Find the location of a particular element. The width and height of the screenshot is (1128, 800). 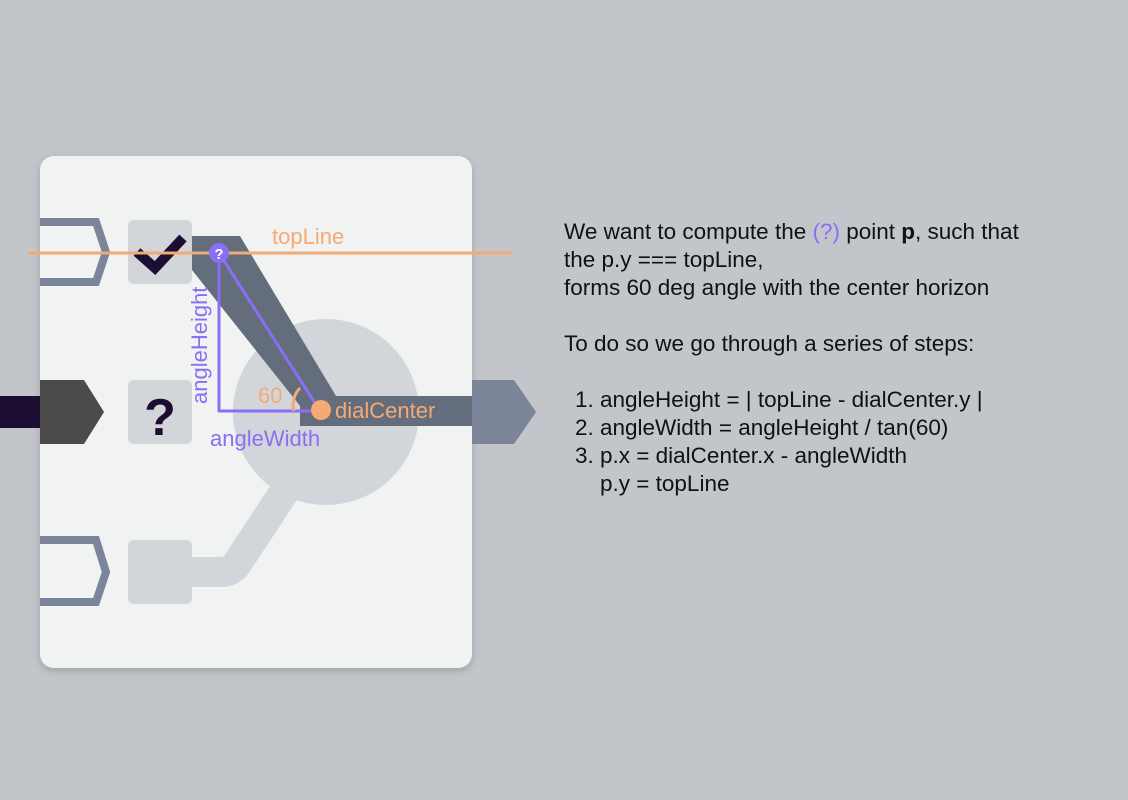

empty-block is located at coordinates (160, 572).